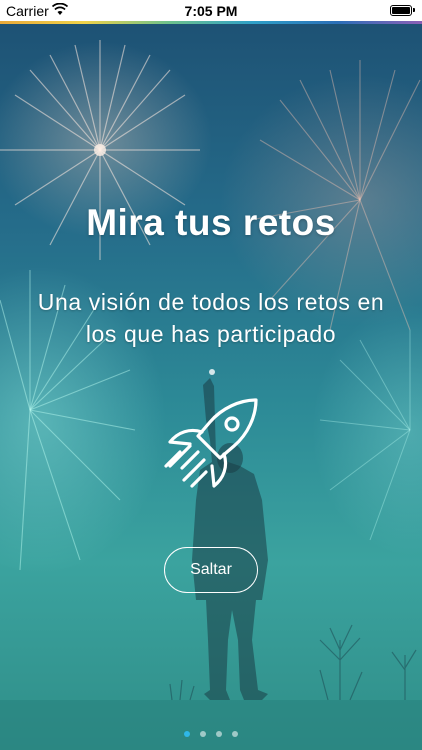 Image resolution: width=422 pixels, height=750 pixels. What do you see at coordinates (211, 734) in the screenshot?
I see `page-indicator` at bounding box center [211, 734].